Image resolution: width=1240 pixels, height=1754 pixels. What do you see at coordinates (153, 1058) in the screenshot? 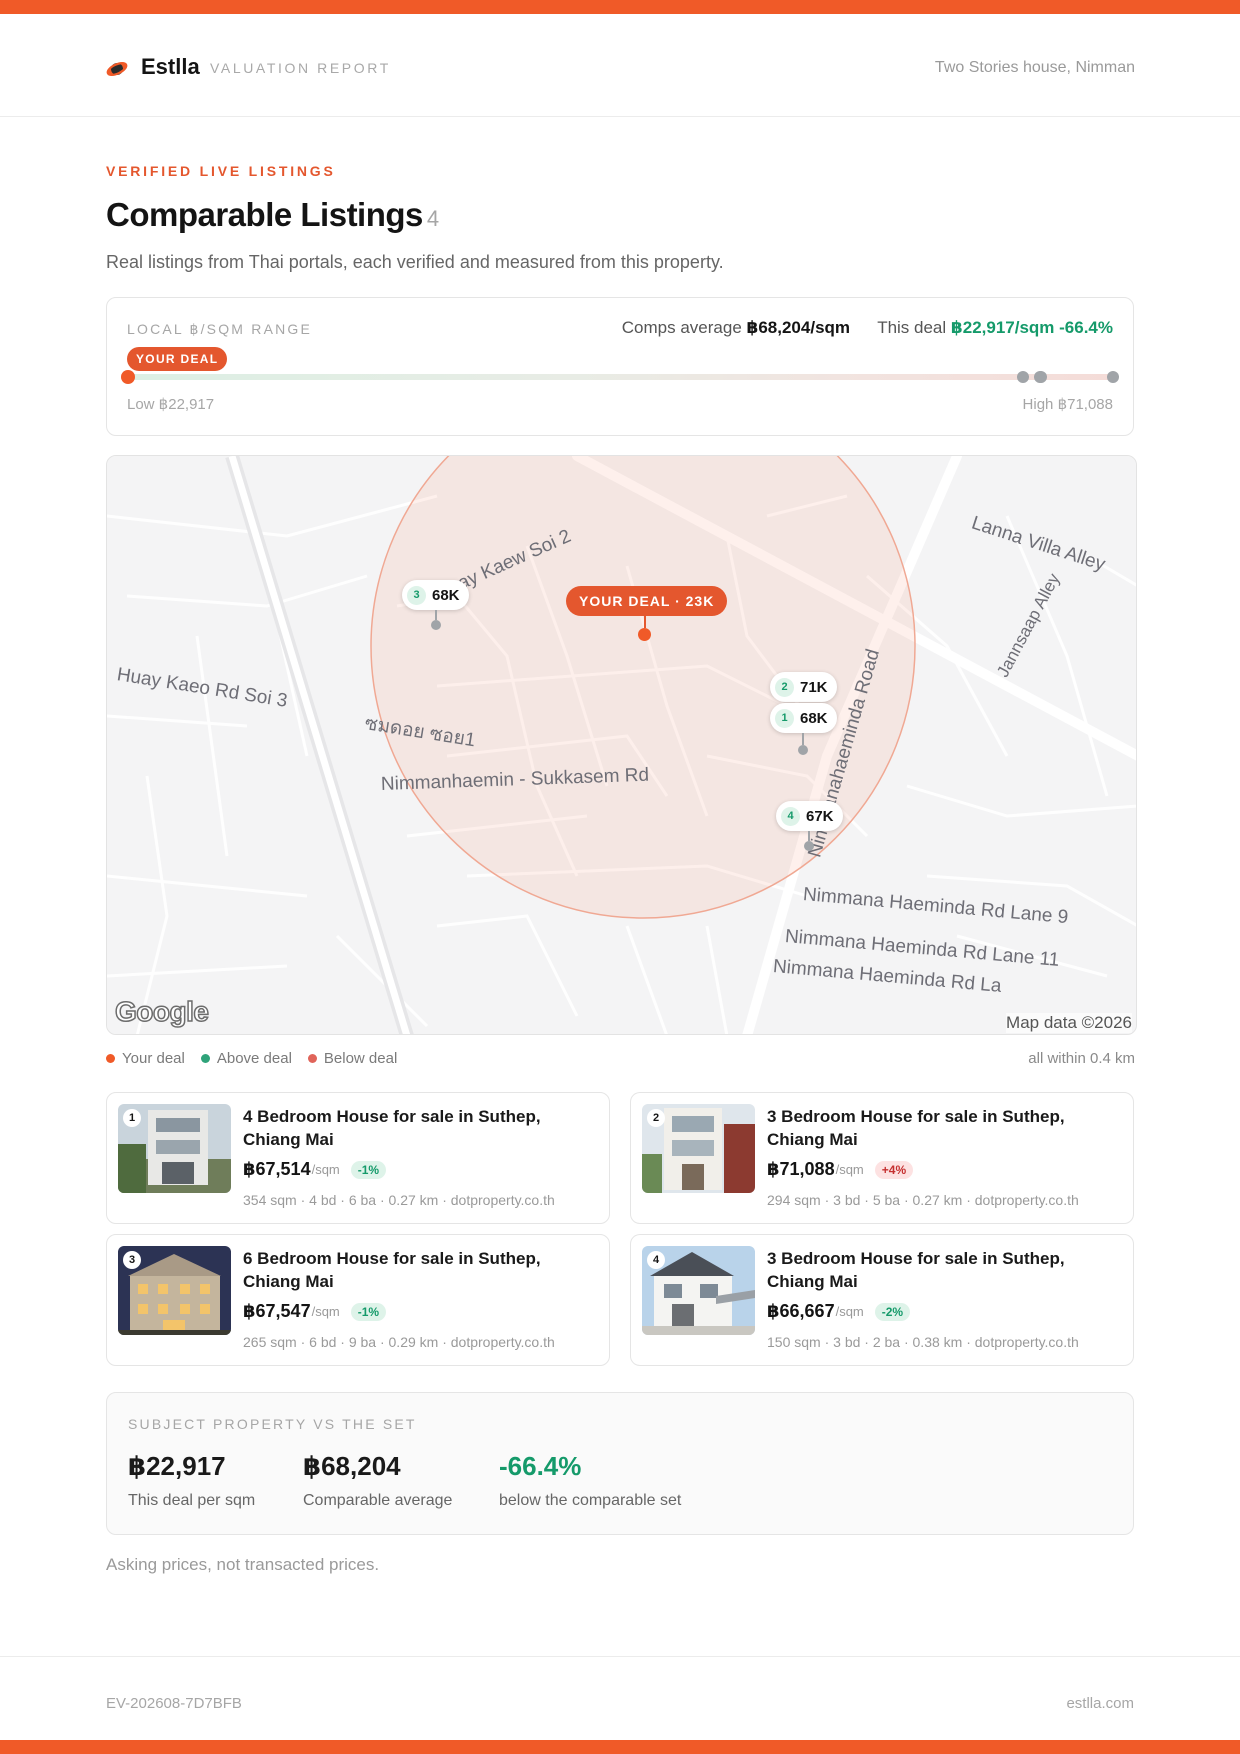
I see `legend-label: Your deal` at bounding box center [153, 1058].